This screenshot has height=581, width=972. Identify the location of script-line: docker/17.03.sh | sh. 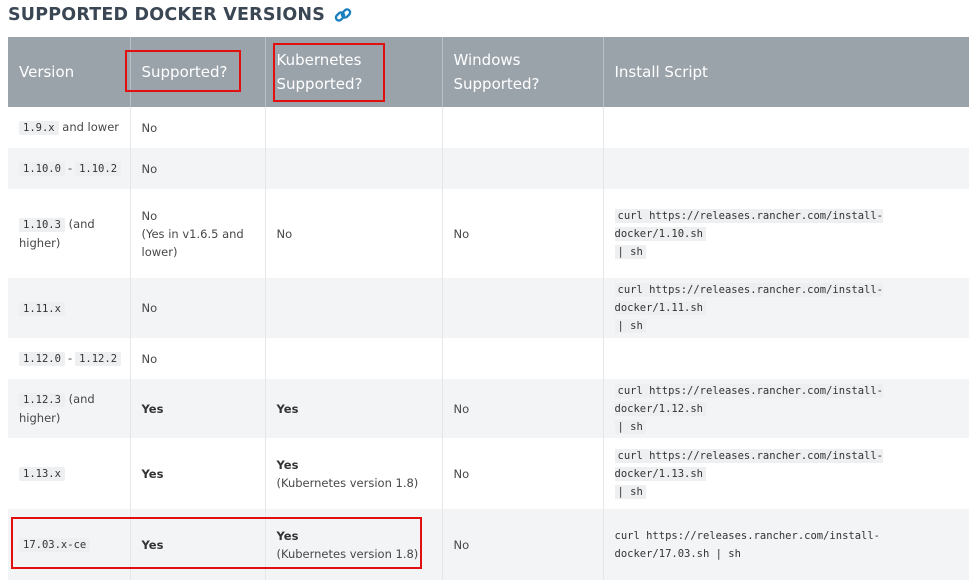
(677, 553).